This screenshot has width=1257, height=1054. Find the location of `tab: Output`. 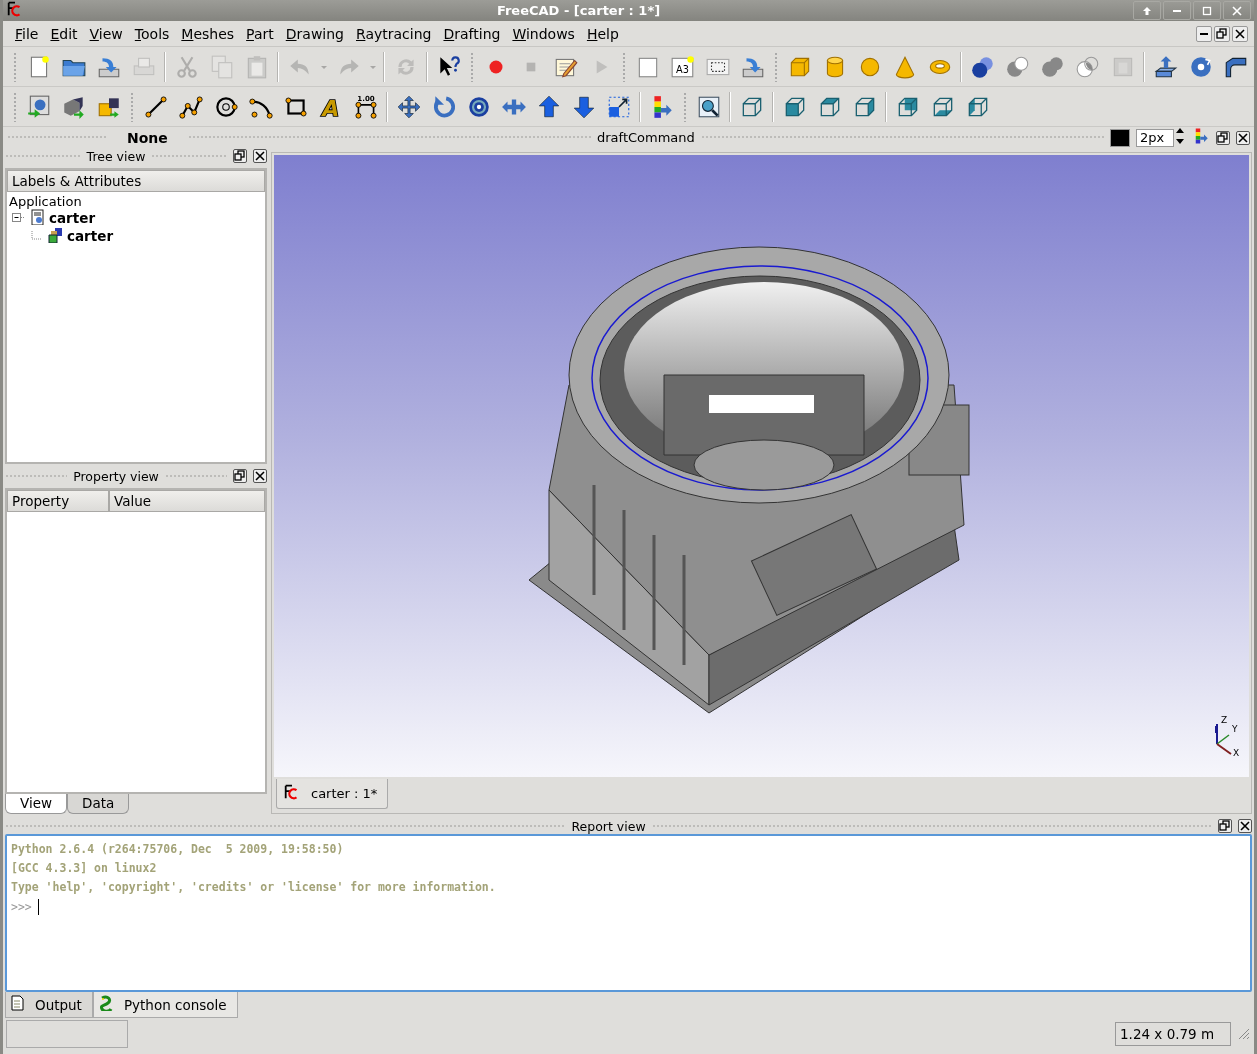

tab: Output is located at coordinates (49, 1005).